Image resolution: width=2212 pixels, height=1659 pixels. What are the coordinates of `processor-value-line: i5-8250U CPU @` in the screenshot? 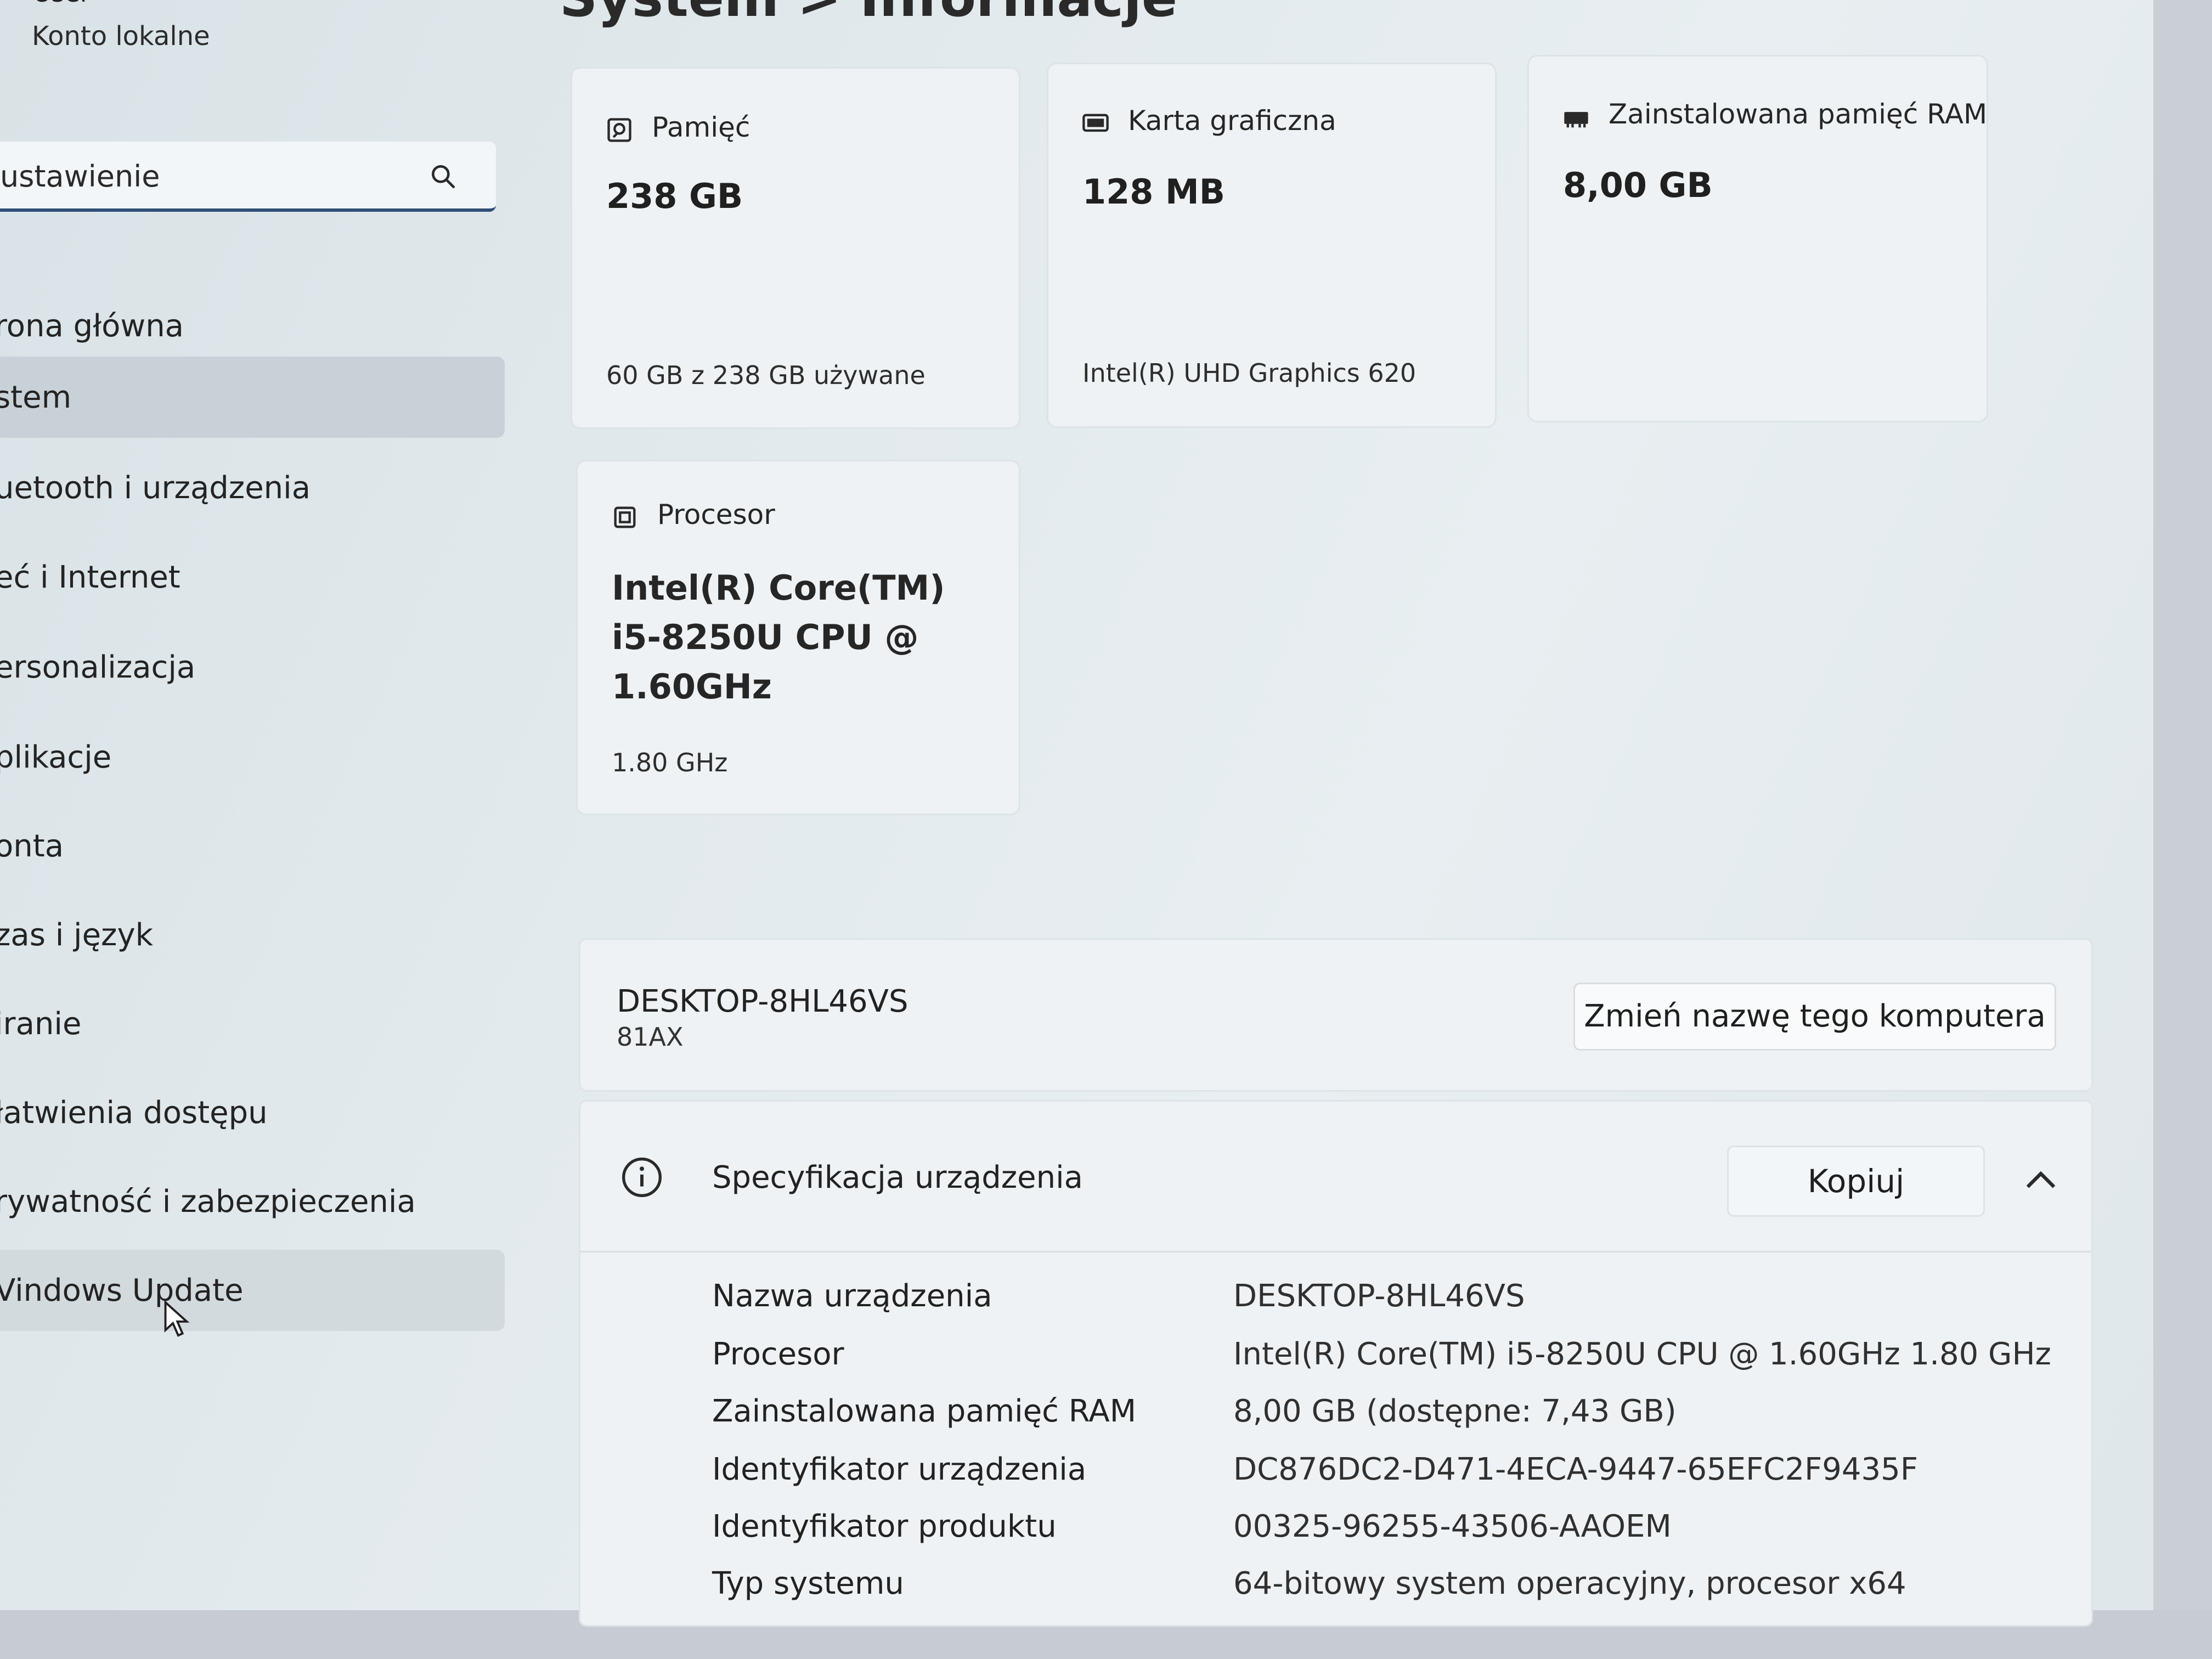 It's located at (766, 637).